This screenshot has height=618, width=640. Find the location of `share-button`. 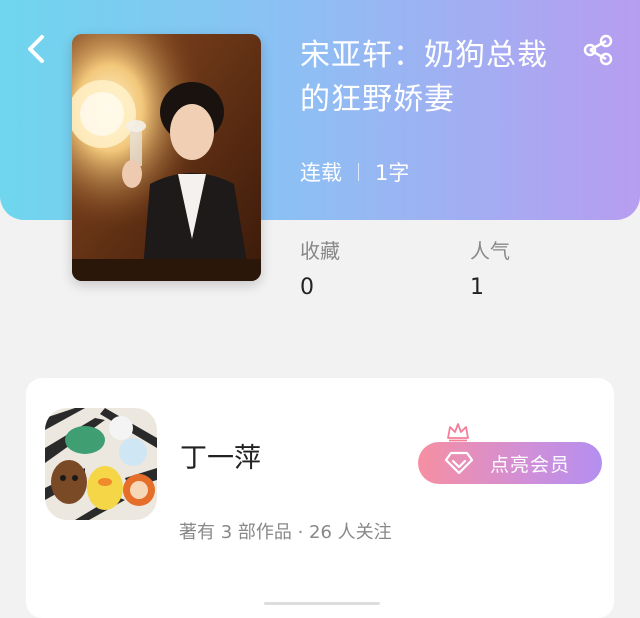

share-button is located at coordinates (598, 50).